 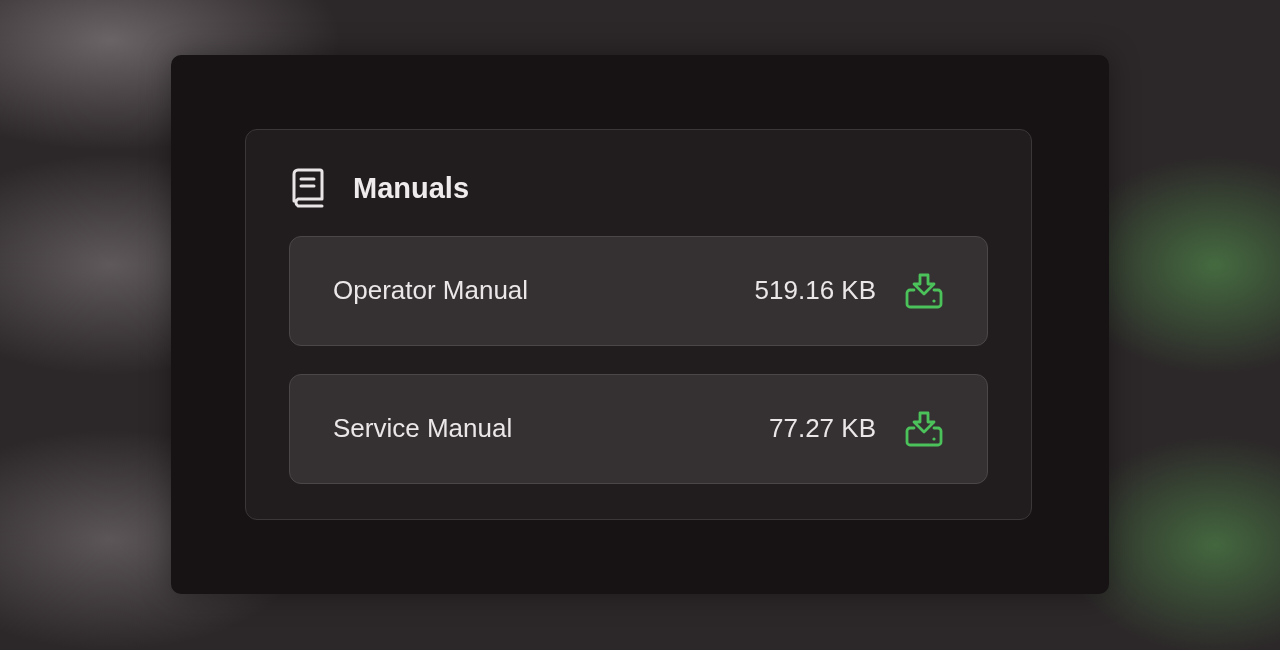 I want to click on manual-name: Service Manual, so click(x=423, y=429).